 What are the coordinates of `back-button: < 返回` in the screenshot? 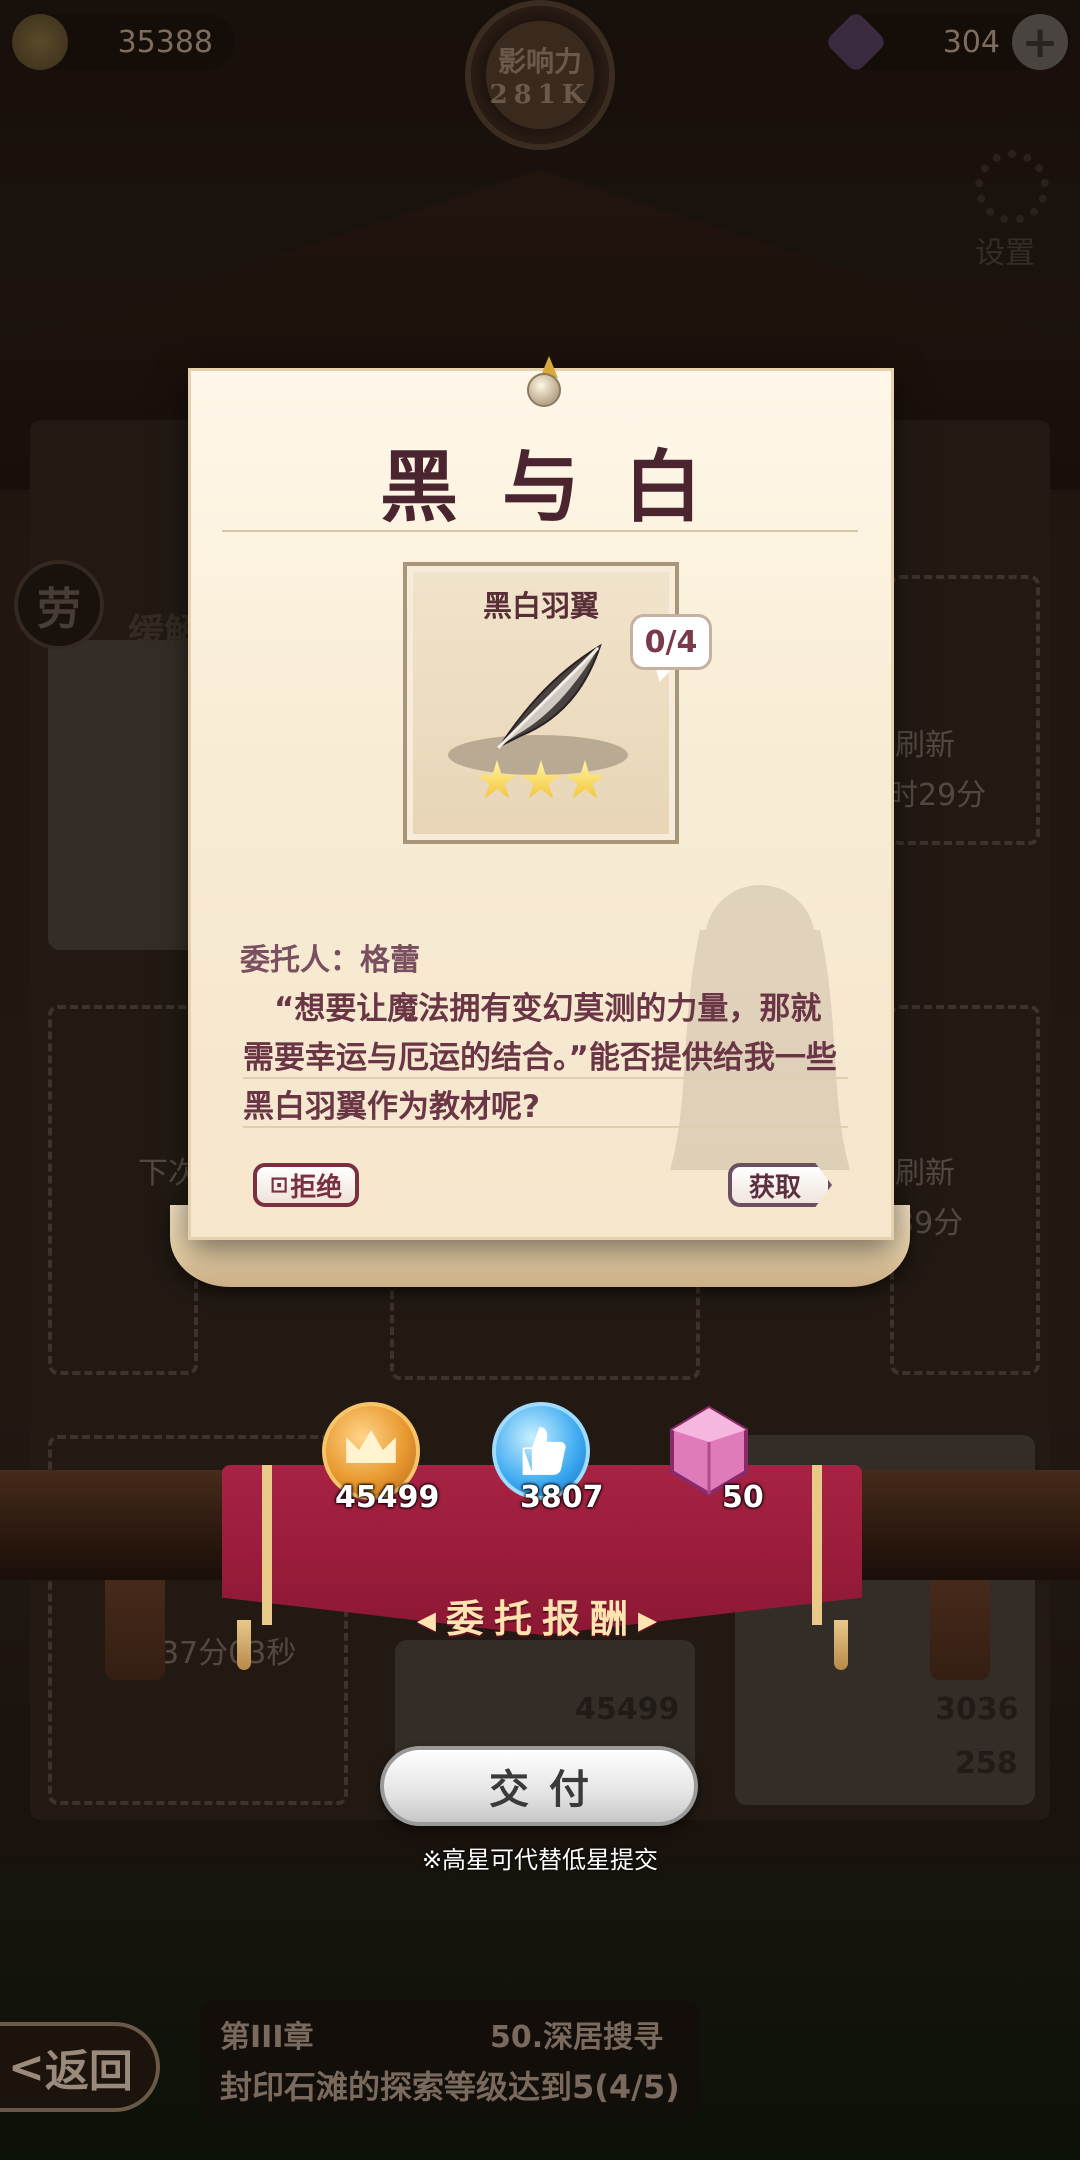 It's located at (80, 2067).